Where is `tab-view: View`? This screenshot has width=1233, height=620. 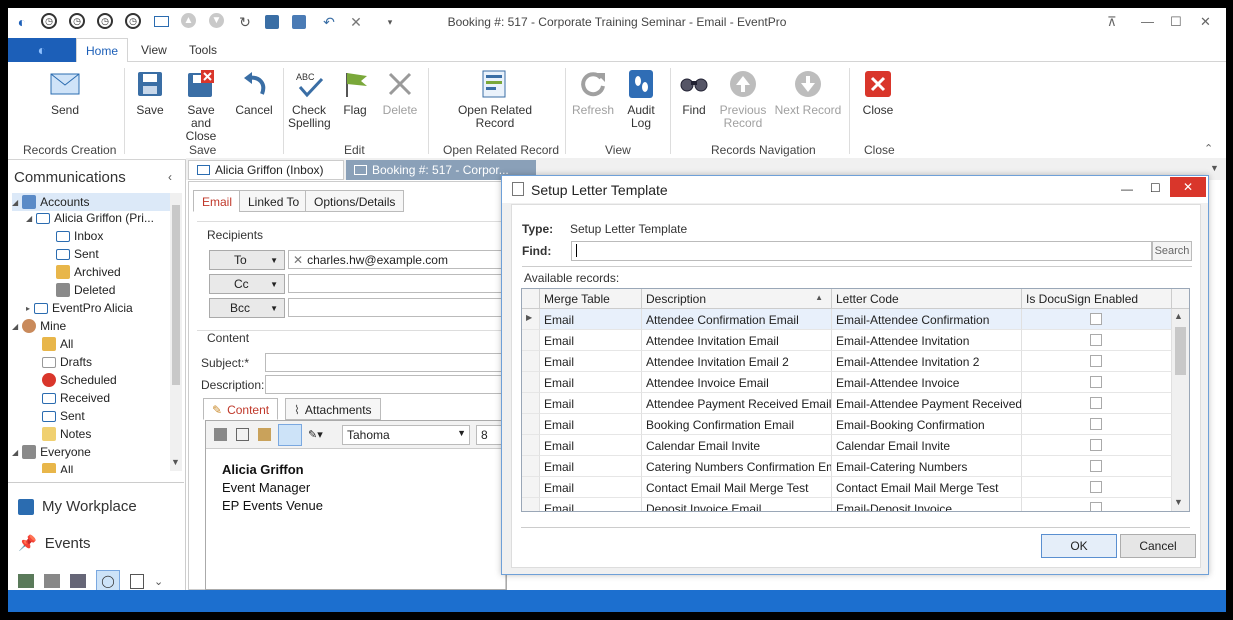
tab-view: View is located at coordinates (154, 50).